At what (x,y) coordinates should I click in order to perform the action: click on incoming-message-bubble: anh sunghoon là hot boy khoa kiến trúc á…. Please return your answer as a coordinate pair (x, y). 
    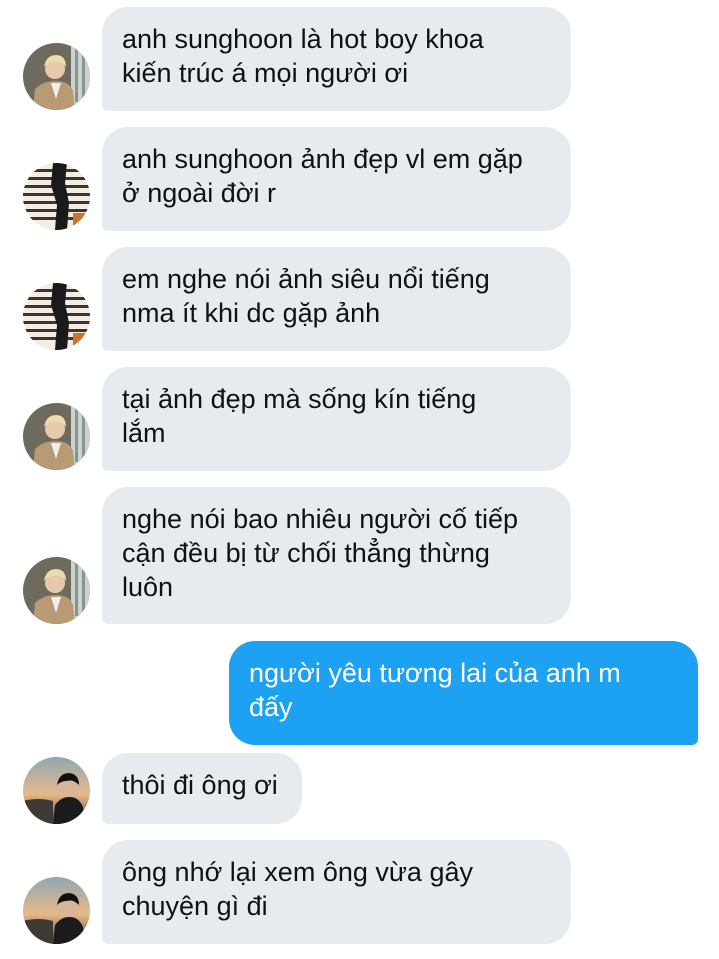
    Looking at the image, I should click on (336, 59).